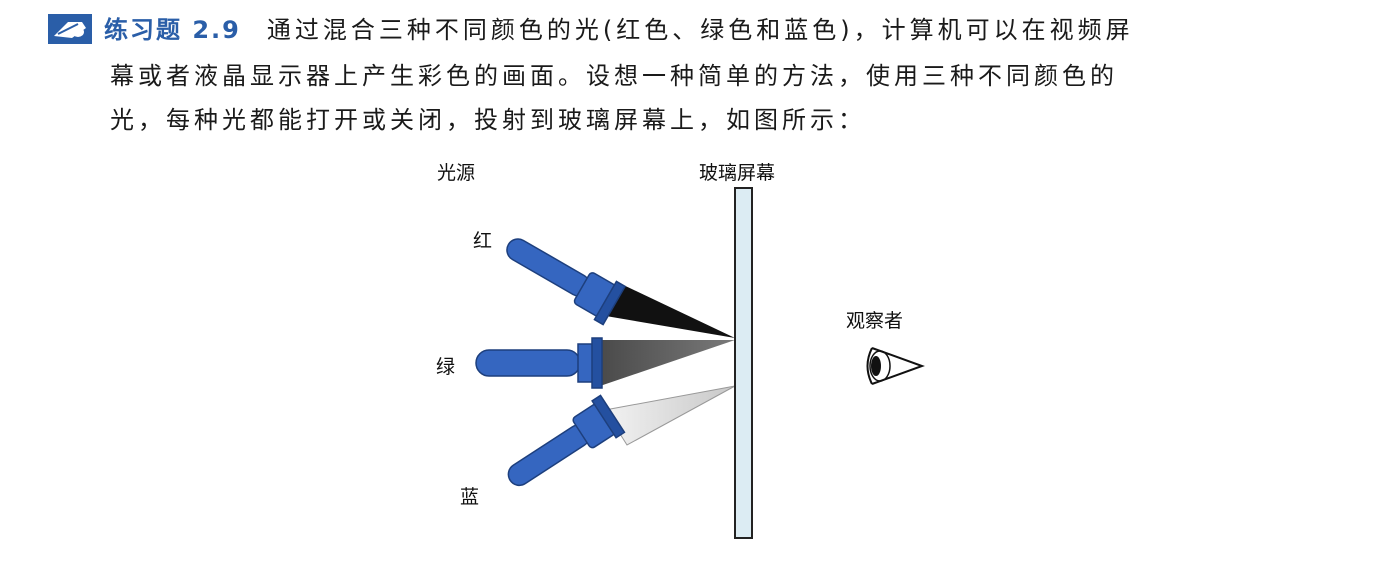 The height and width of the screenshot is (563, 1380). Describe the element at coordinates (483, 241) in the screenshot. I see `red-light-label: 红` at that location.